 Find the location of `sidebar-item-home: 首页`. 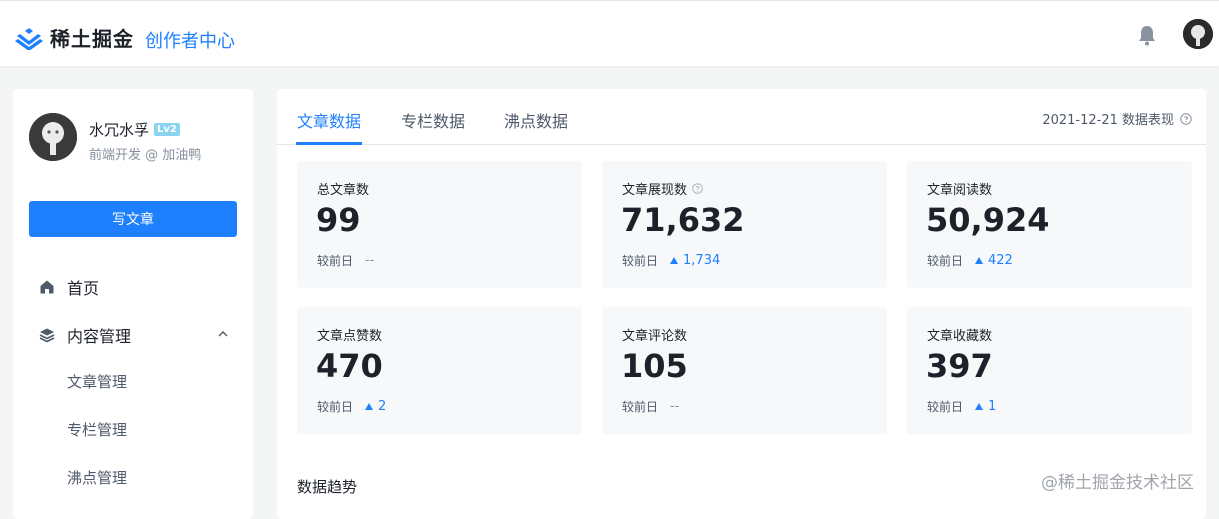

sidebar-item-home: 首页 is located at coordinates (69, 287).